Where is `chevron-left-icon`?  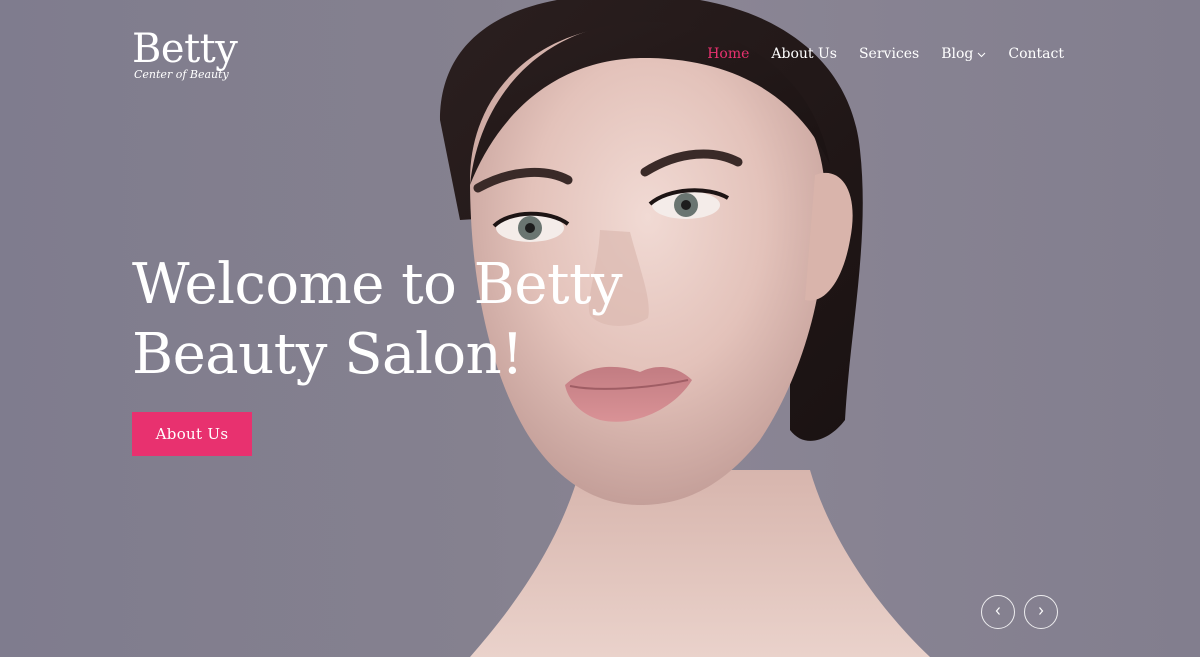 chevron-left-icon is located at coordinates (998, 612).